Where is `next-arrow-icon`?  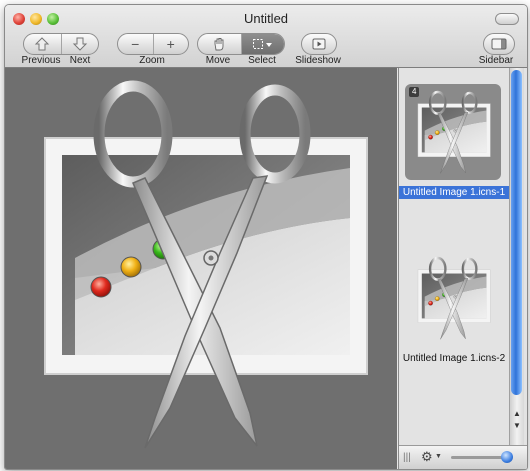 next-arrow-icon is located at coordinates (79, 44).